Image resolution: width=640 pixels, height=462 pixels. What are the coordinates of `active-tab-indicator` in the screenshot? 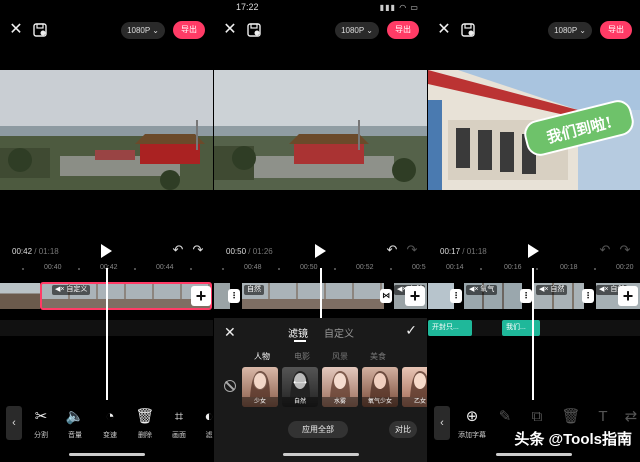 It's located at (300, 341).